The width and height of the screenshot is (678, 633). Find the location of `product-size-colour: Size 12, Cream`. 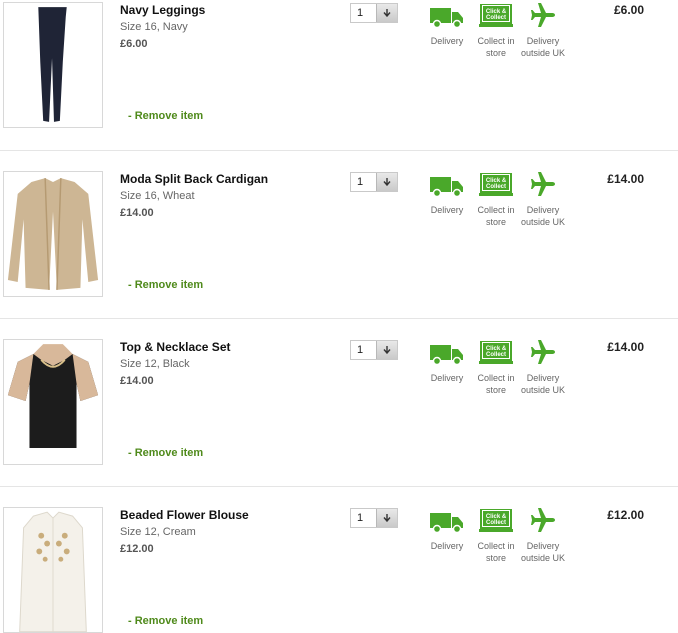

product-size-colour: Size 12, Cream is located at coordinates (158, 532).